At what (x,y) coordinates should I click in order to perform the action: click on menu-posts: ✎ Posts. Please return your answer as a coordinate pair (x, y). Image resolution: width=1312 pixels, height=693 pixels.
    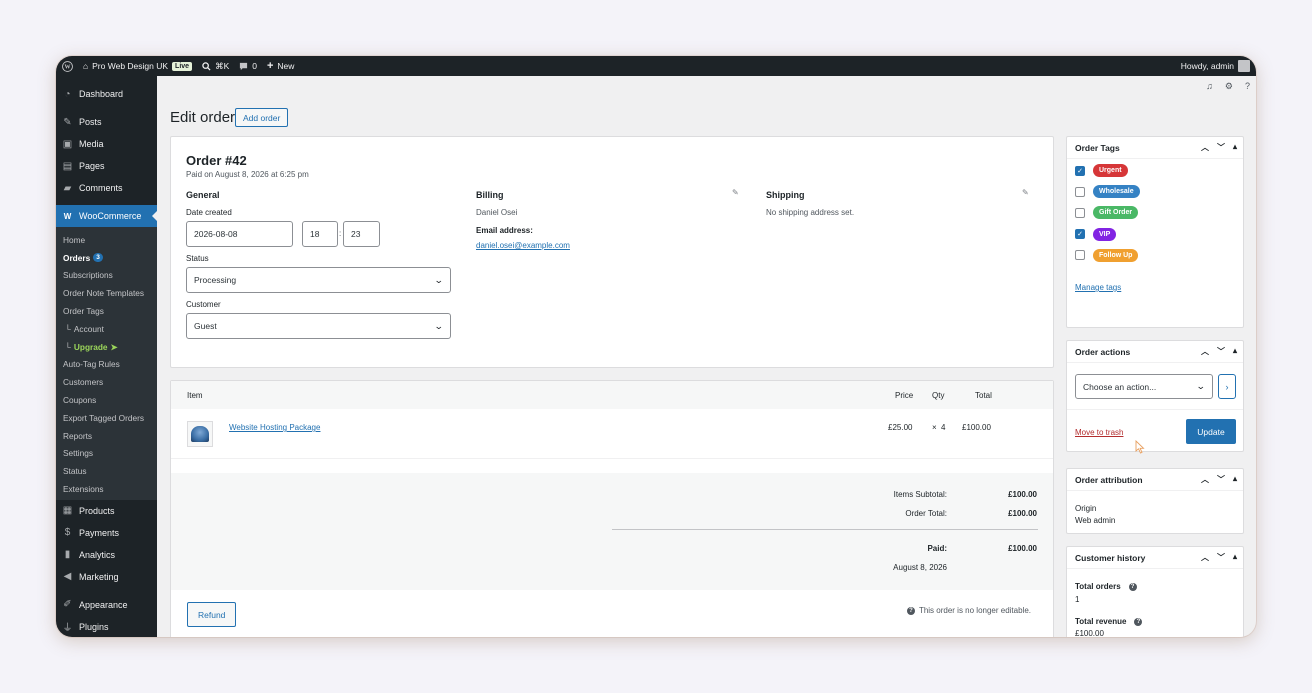
    Looking at the image, I should click on (106, 122).